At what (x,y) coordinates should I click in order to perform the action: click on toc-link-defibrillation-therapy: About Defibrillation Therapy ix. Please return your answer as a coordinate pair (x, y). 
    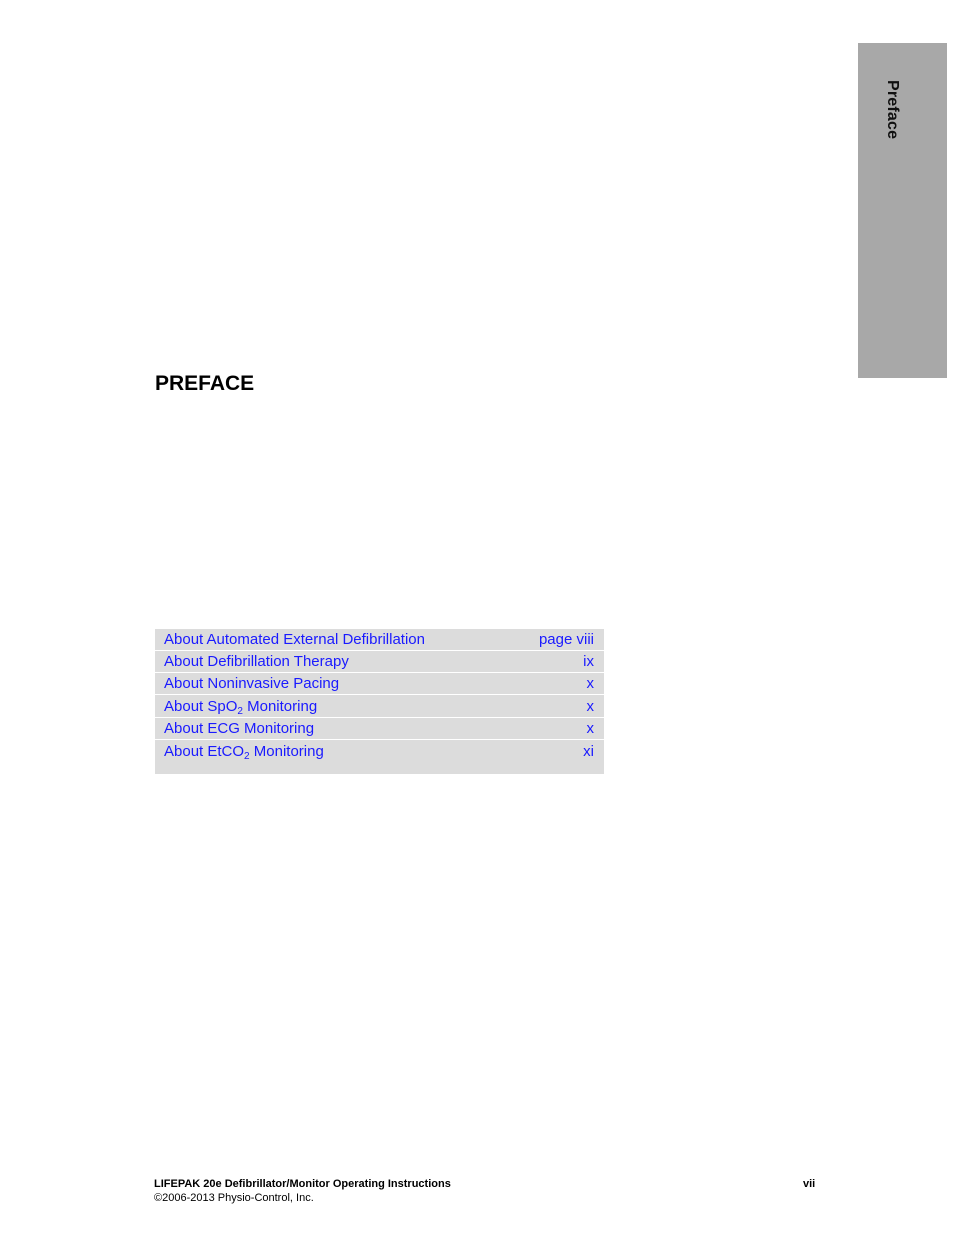
    Looking at the image, I should click on (379, 662).